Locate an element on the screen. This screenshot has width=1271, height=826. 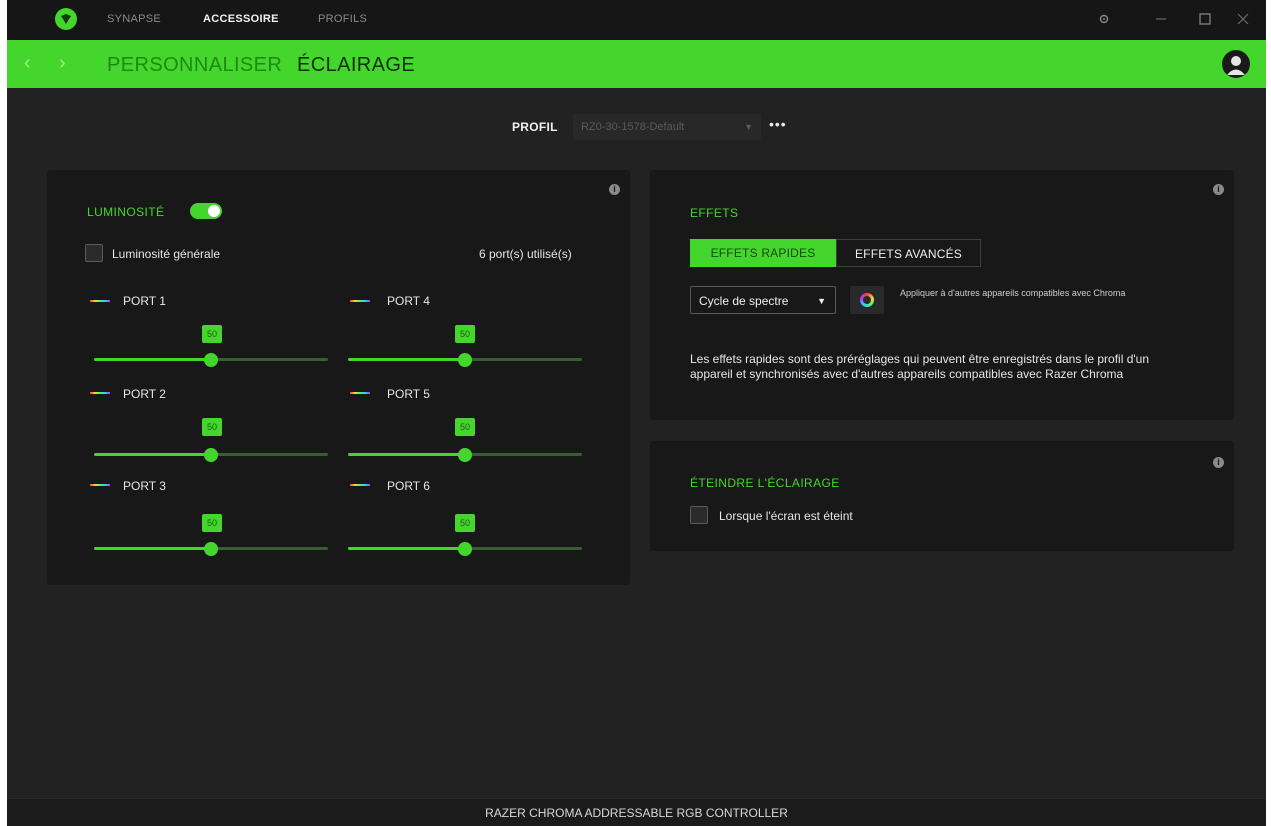
effect-value: Cycle de spectre is located at coordinates (744, 301).